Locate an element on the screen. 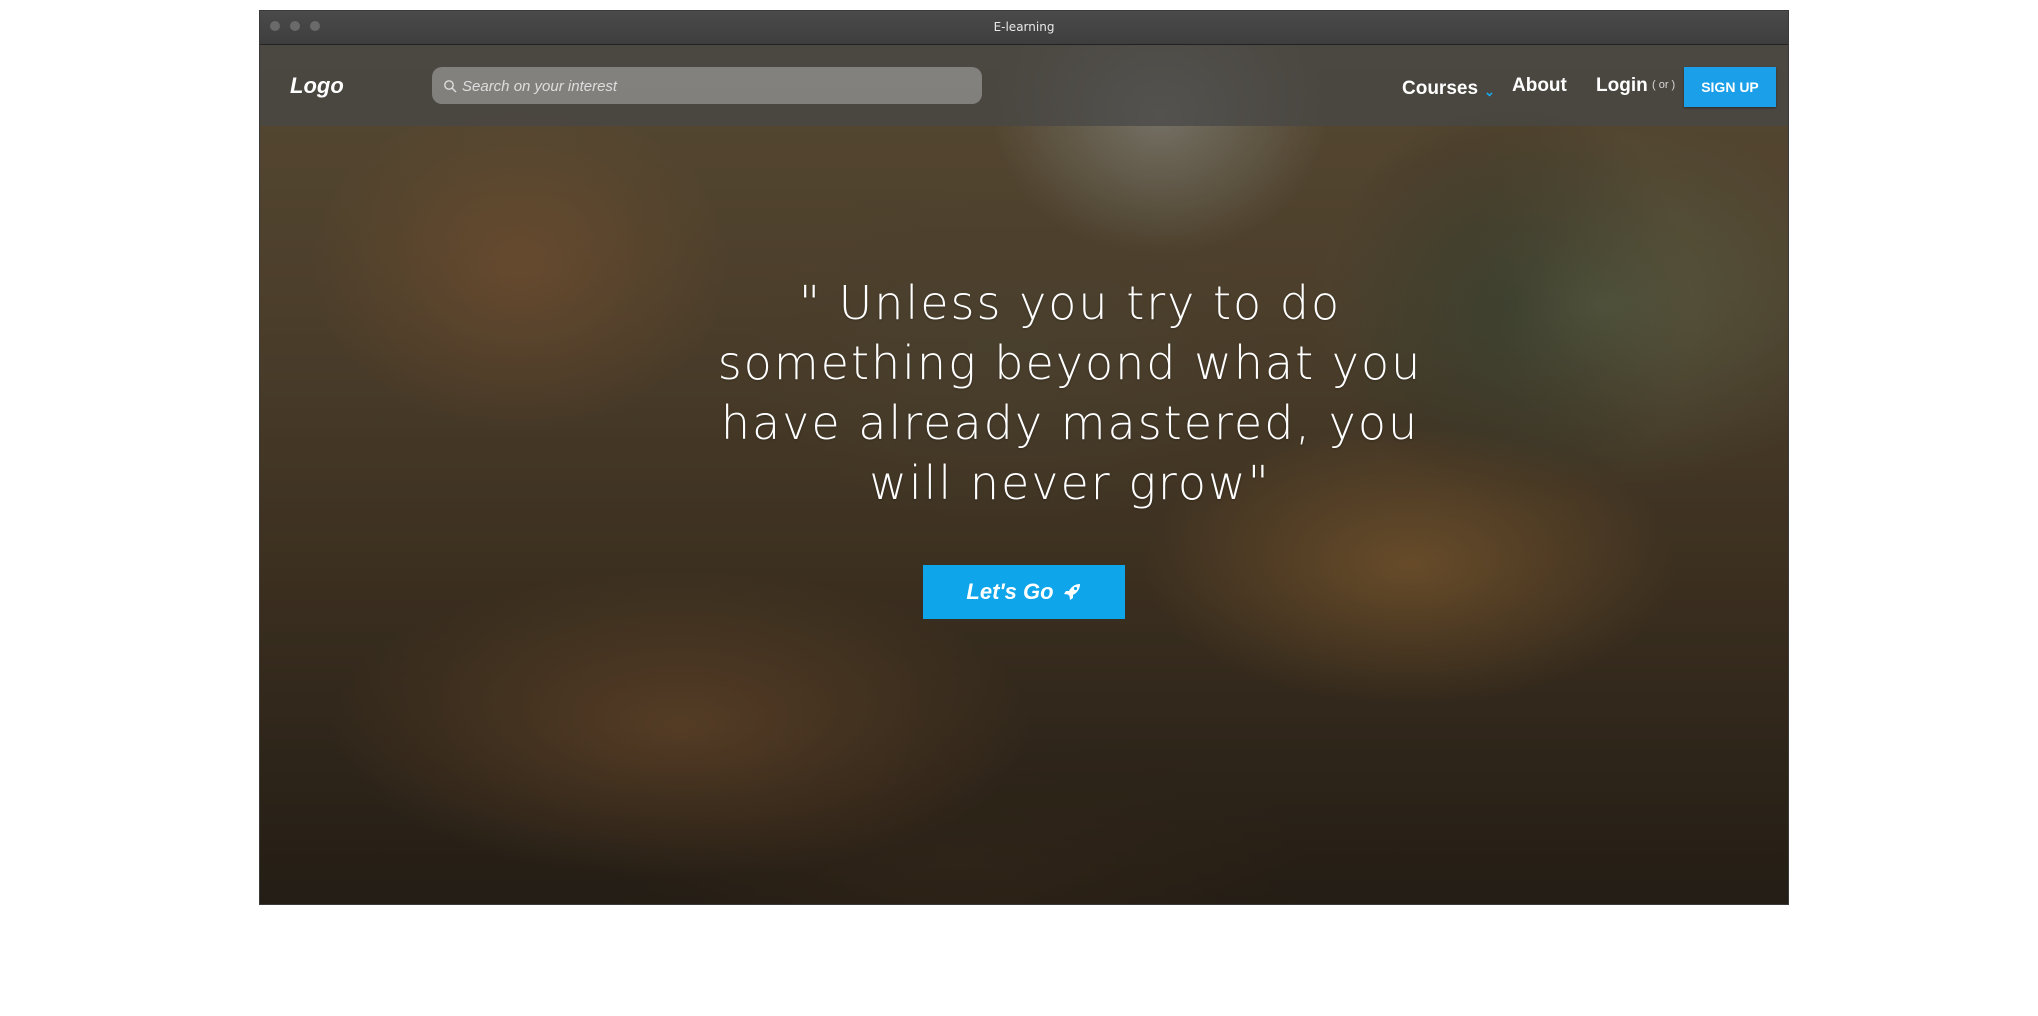  window-title: E-learning is located at coordinates (1024, 27).